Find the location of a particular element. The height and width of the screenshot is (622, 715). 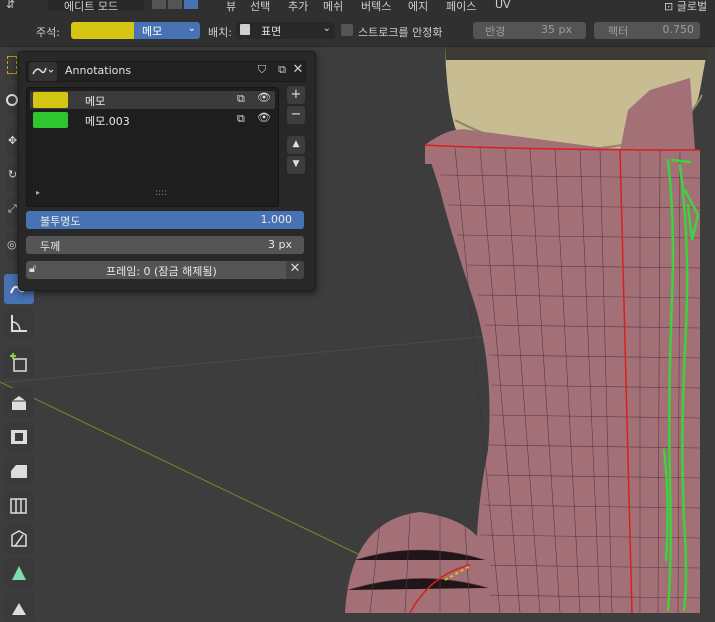

poly-build-icon is located at coordinates (19, 573).